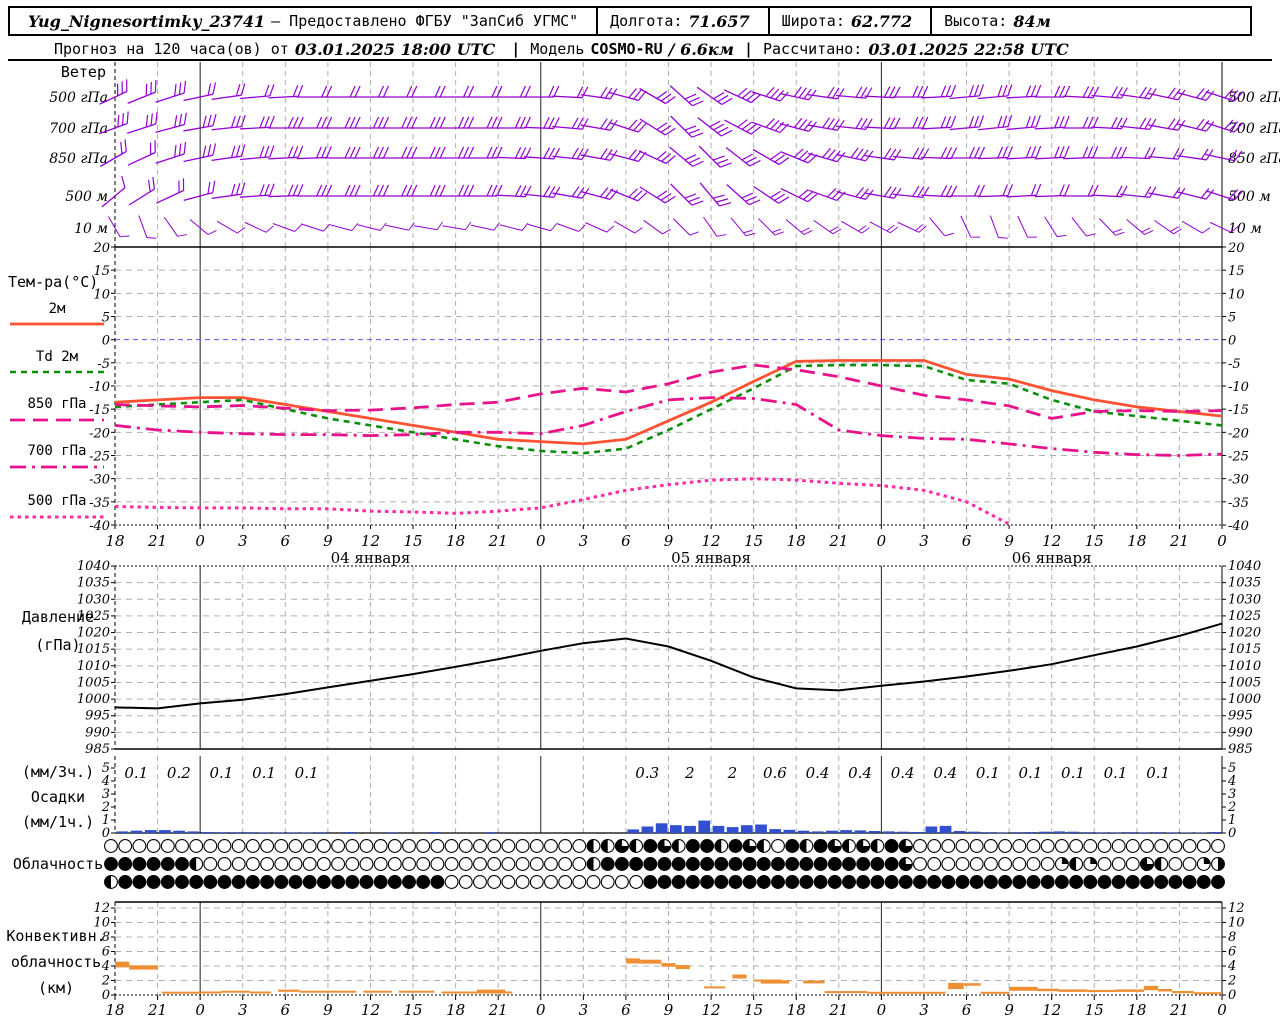  What do you see at coordinates (58, 772) in the screenshot?
I see `precip-label: (мм/3ч.)` at bounding box center [58, 772].